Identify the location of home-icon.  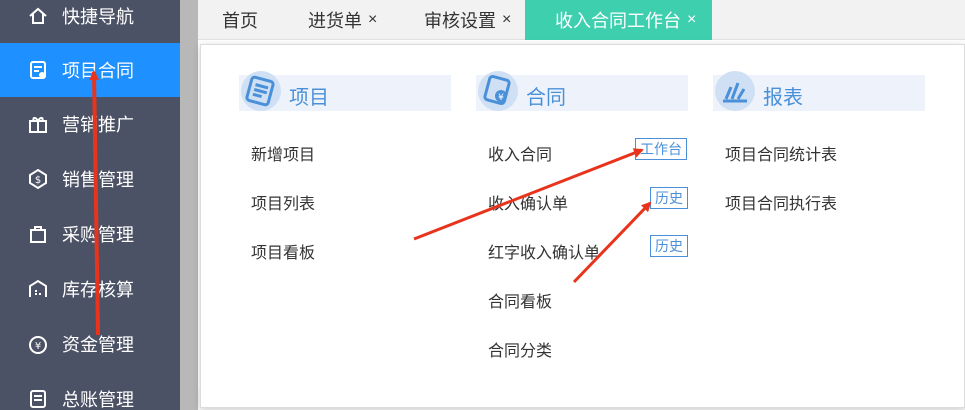
(38, 16).